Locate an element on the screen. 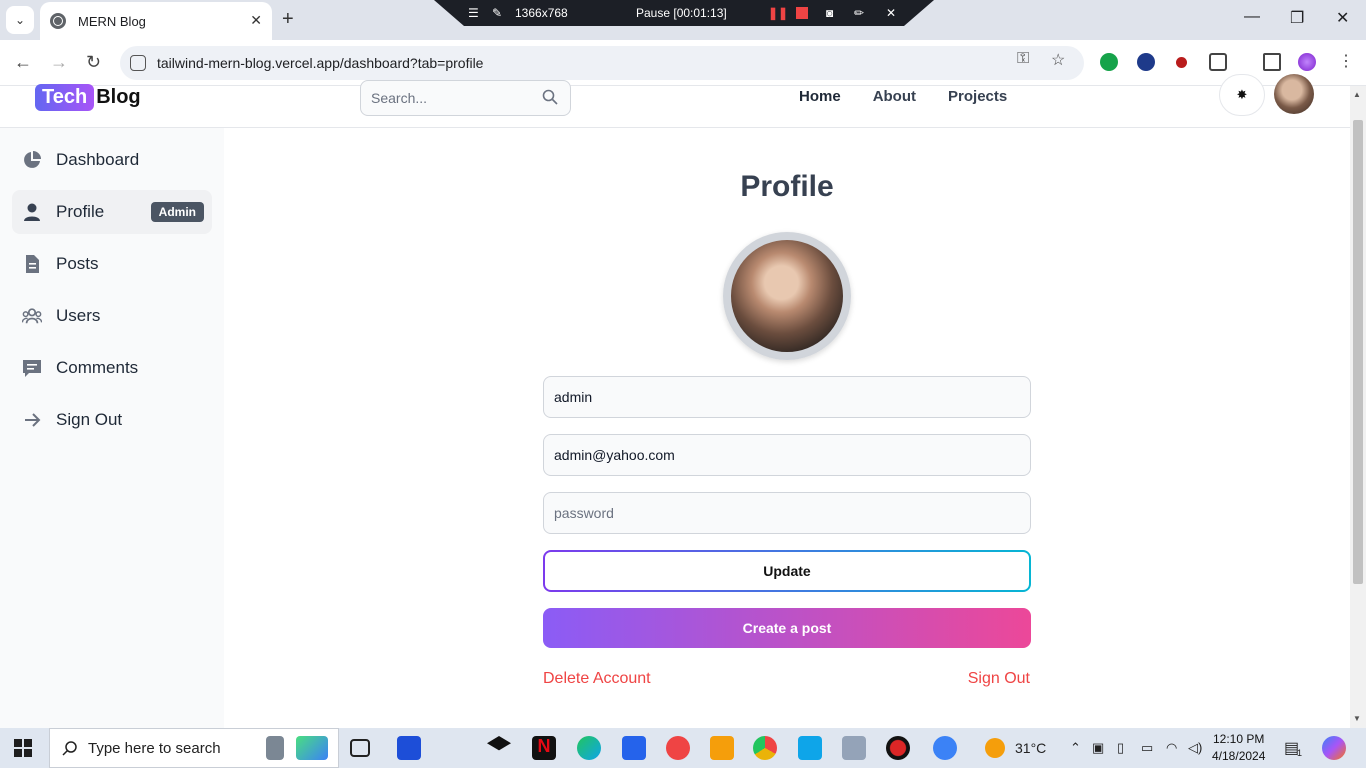 This screenshot has width=1366, height=768. clock-time: 12:10 PM is located at coordinates (1239, 739).